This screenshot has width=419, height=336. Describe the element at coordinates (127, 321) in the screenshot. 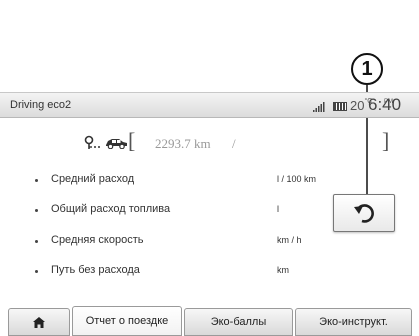

I see `tab-trip-report: Отчет о поездке` at that location.